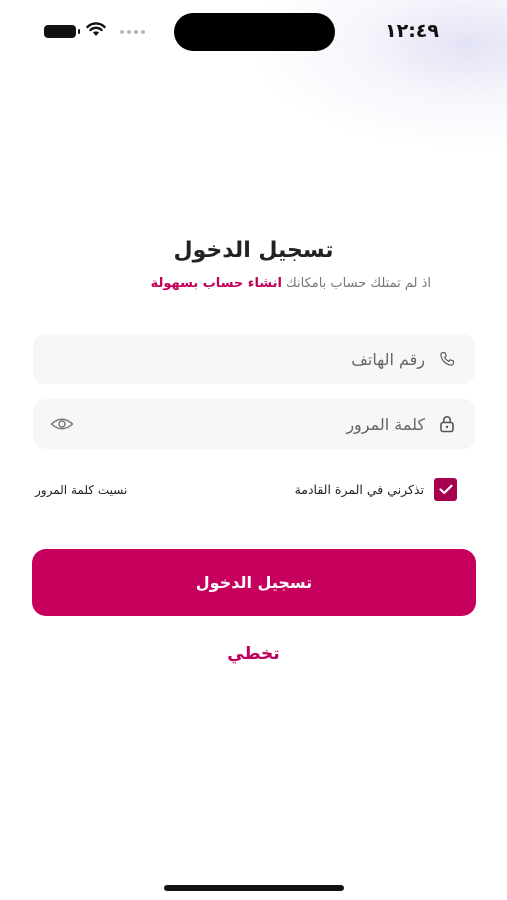 The width and height of the screenshot is (507, 900). I want to click on page-title: تسجيل الدخول, so click(253, 250).